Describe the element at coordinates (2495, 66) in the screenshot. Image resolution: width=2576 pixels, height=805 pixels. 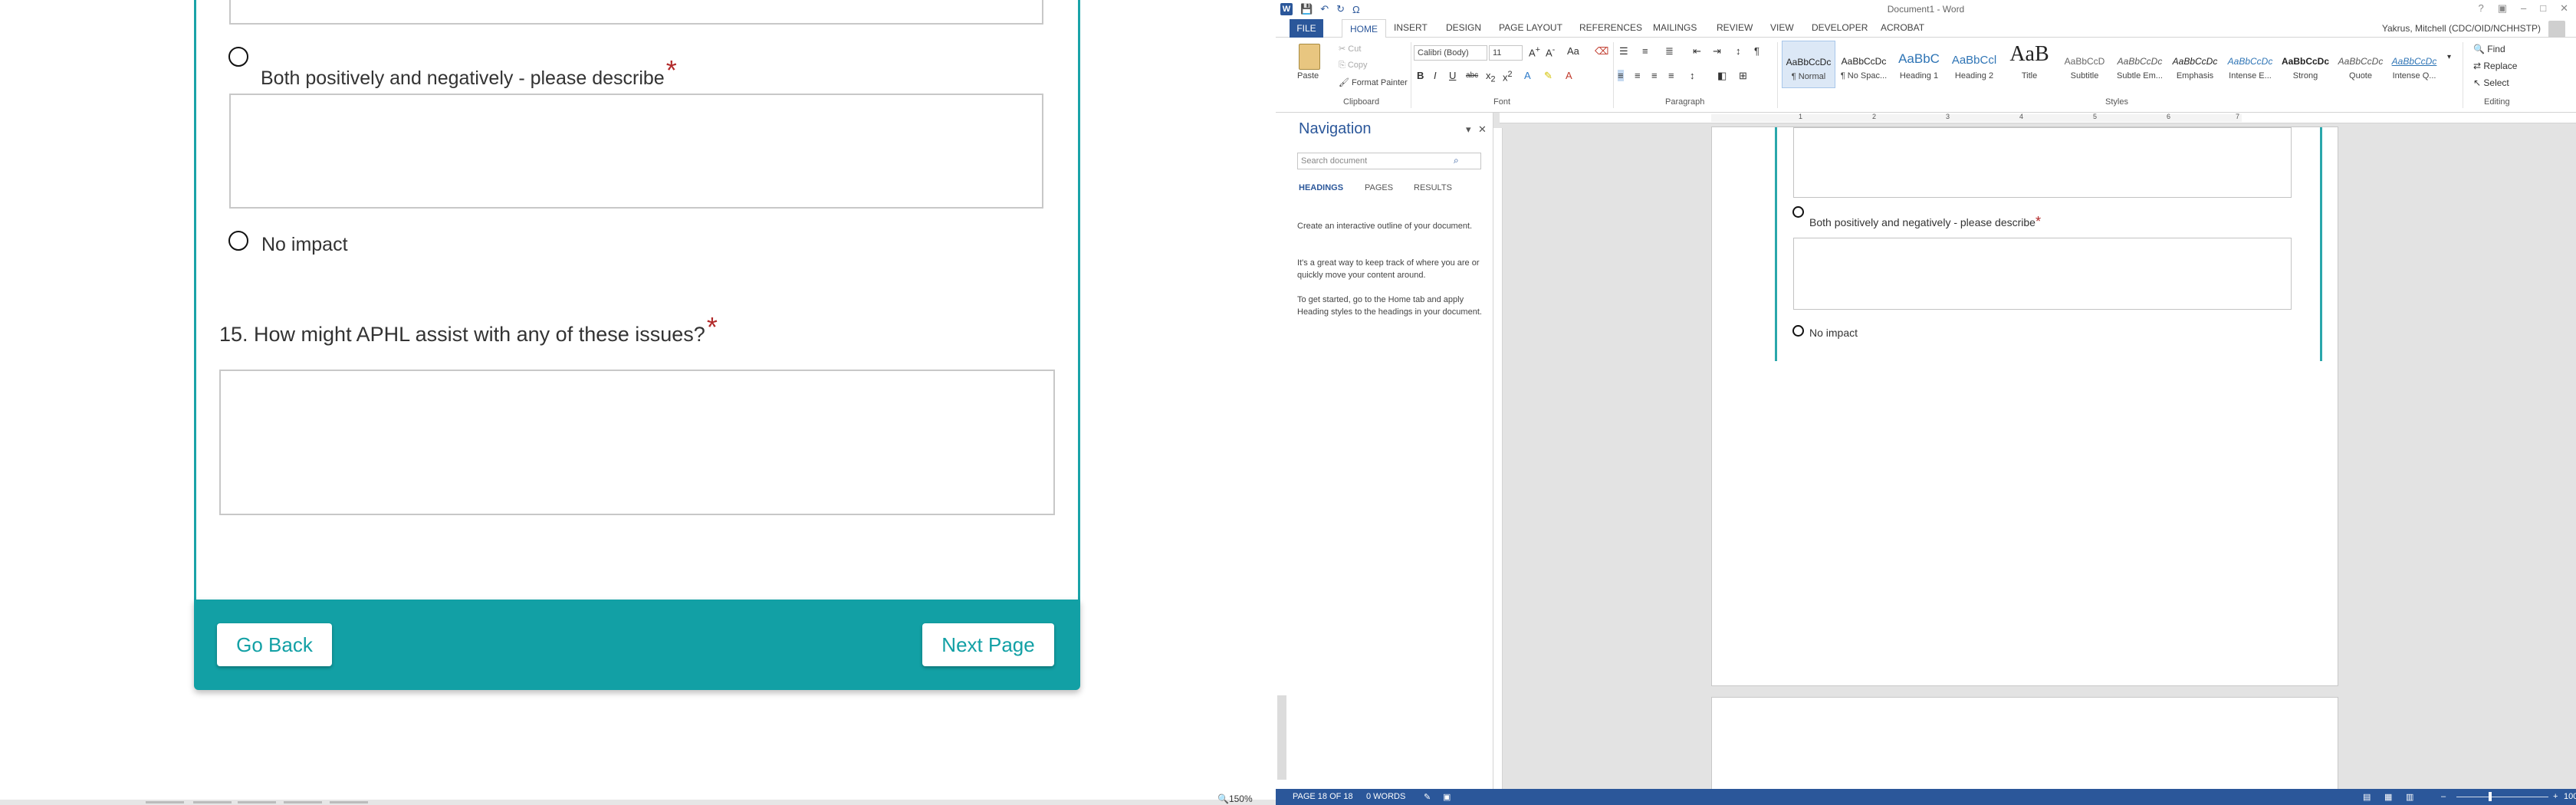
I see `replace-button: ⇄ Replace` at that location.